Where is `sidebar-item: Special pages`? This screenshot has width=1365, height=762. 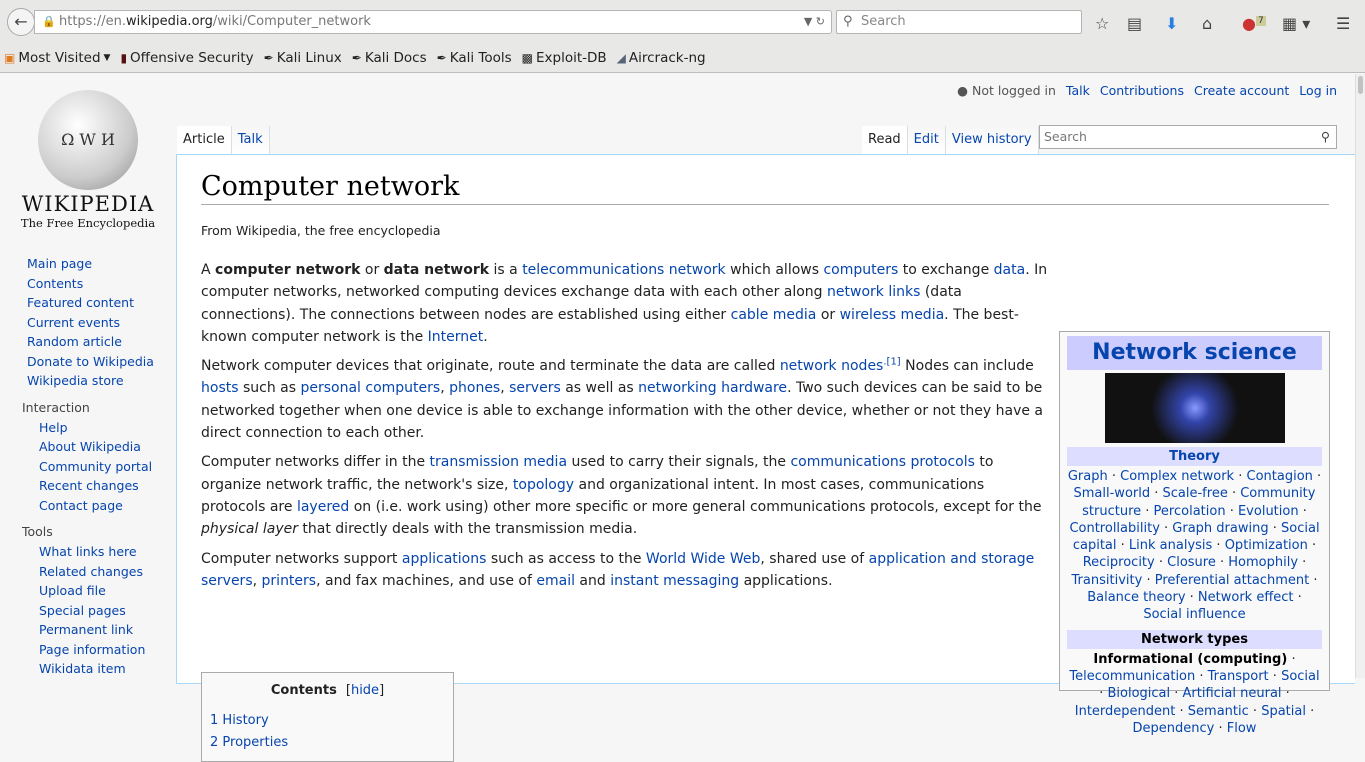
sidebar-item: Special pages is located at coordinates (107, 611).